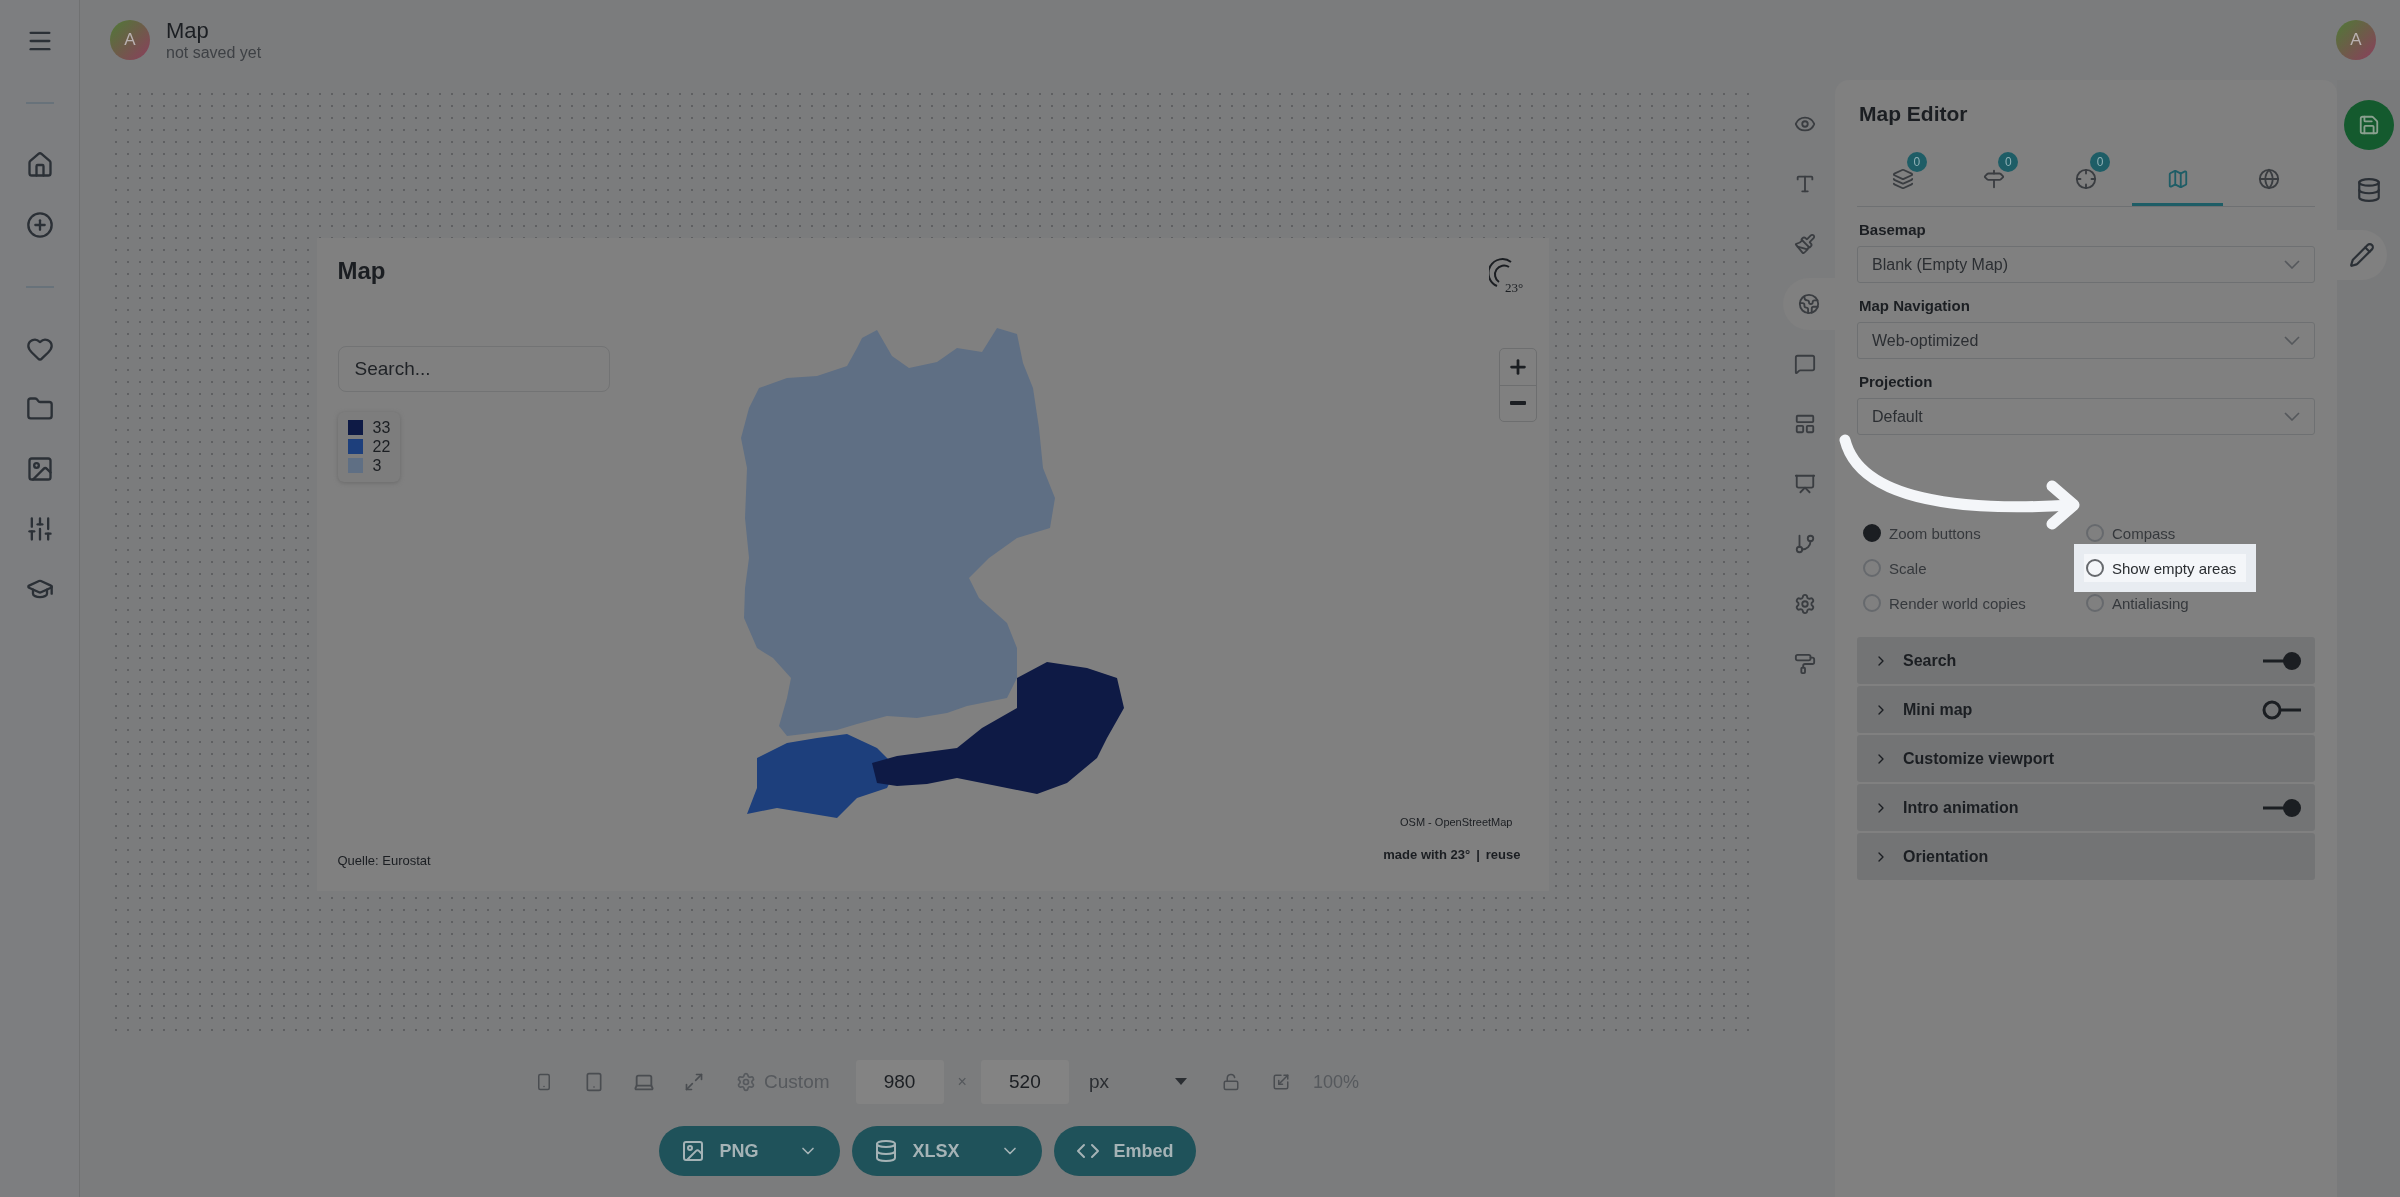 The width and height of the screenshot is (2400, 1197). I want to click on tablet-icon, so click(594, 1082).